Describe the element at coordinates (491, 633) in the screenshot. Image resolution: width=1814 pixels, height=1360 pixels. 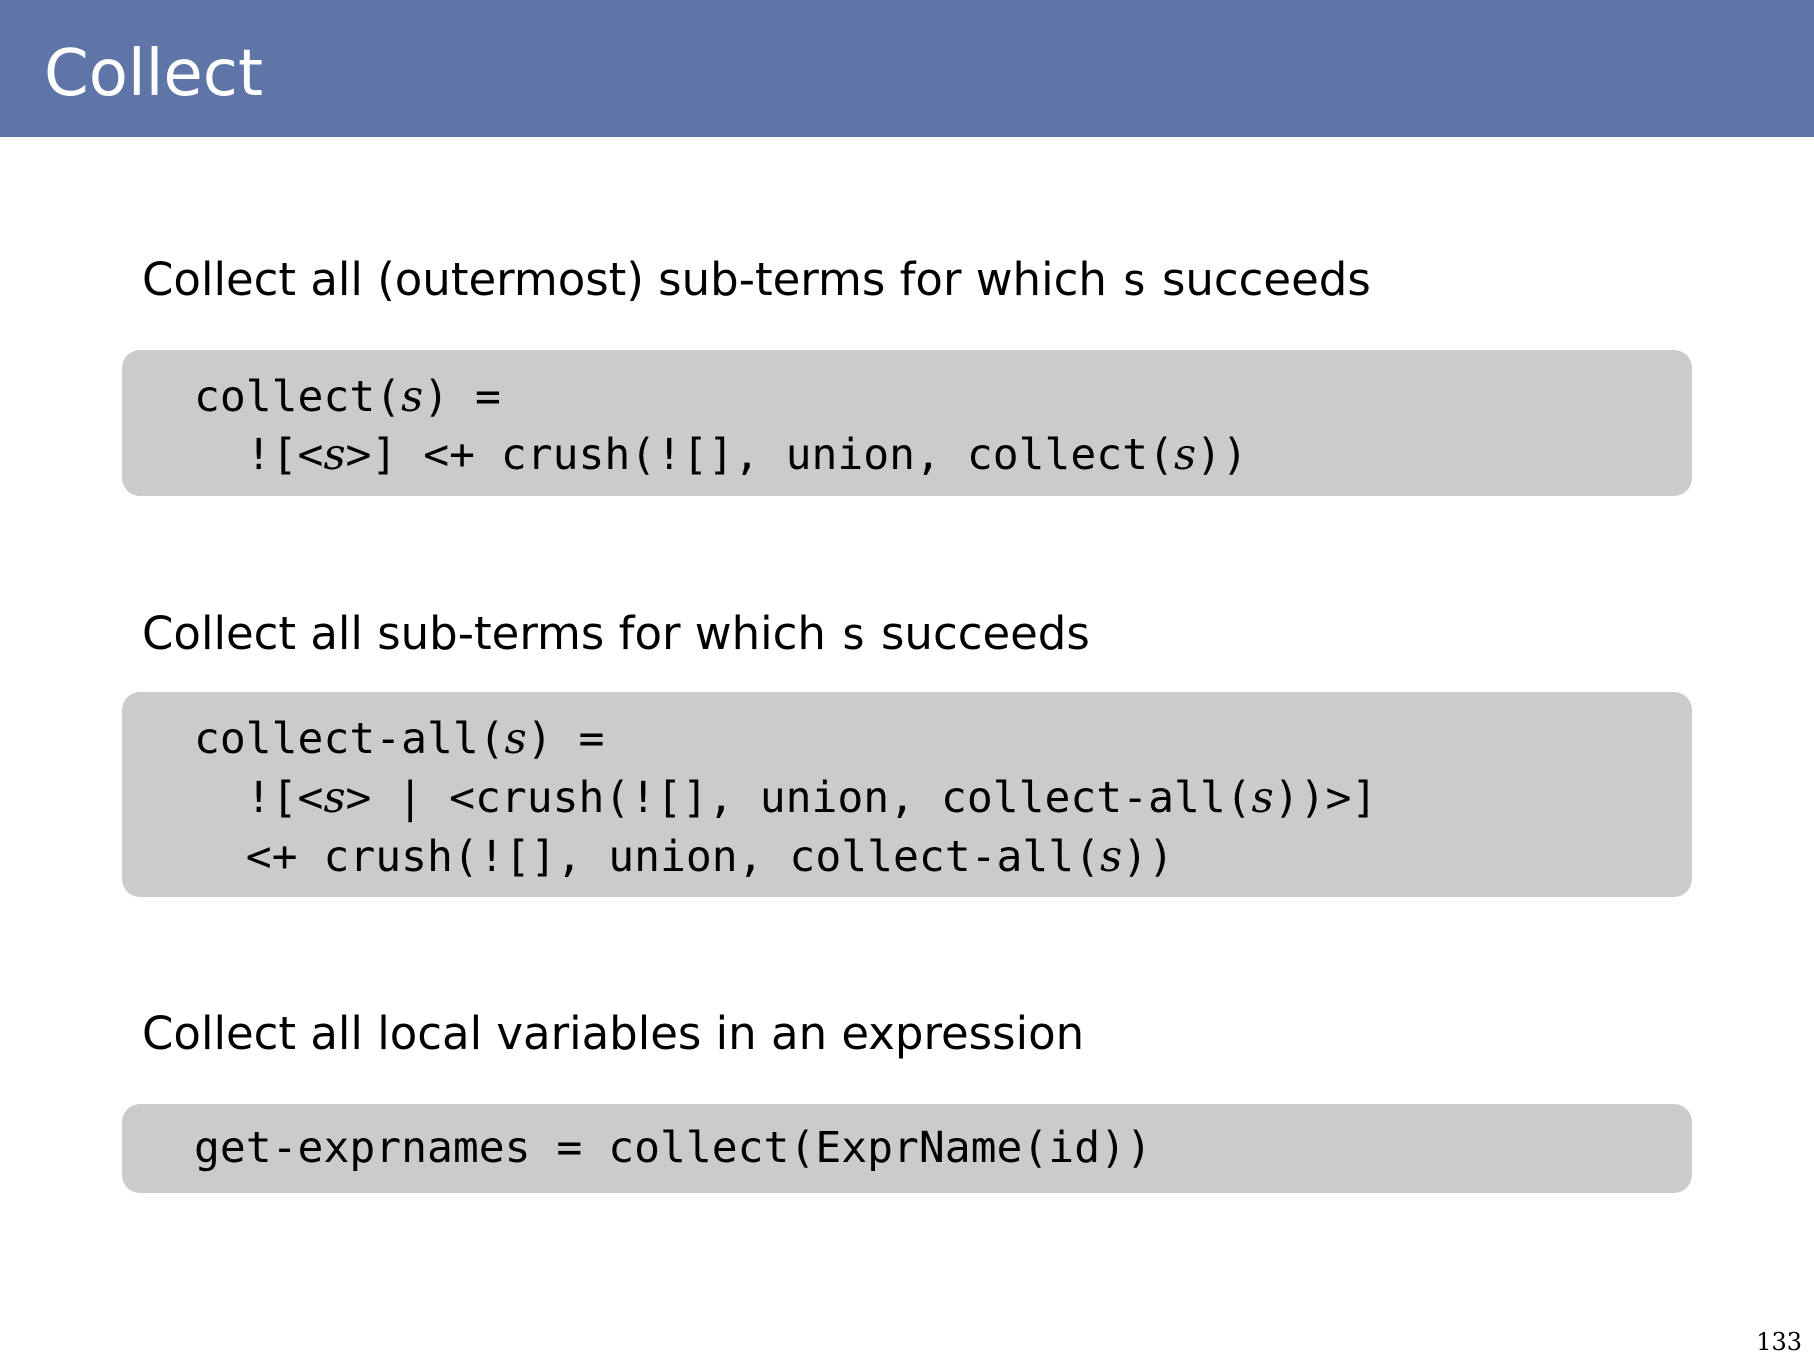
I see `heading-text: Collect all sub-terms for which` at that location.